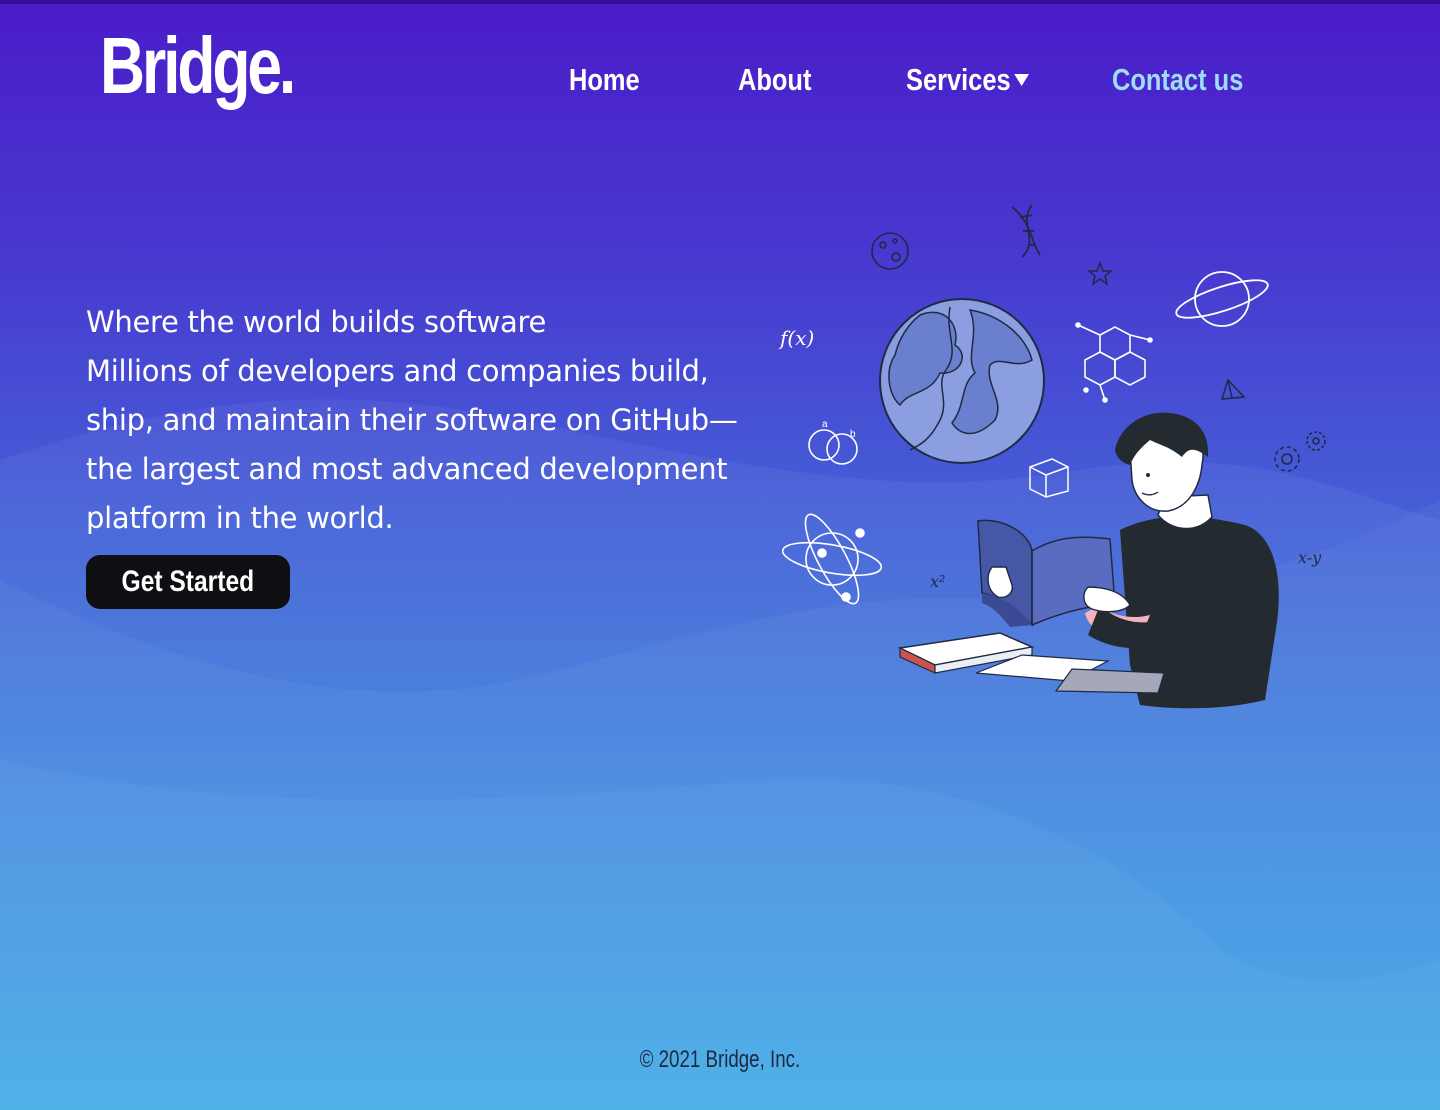  What do you see at coordinates (796, 338) in the screenshot?
I see `fx-formula: f(x)` at bounding box center [796, 338].